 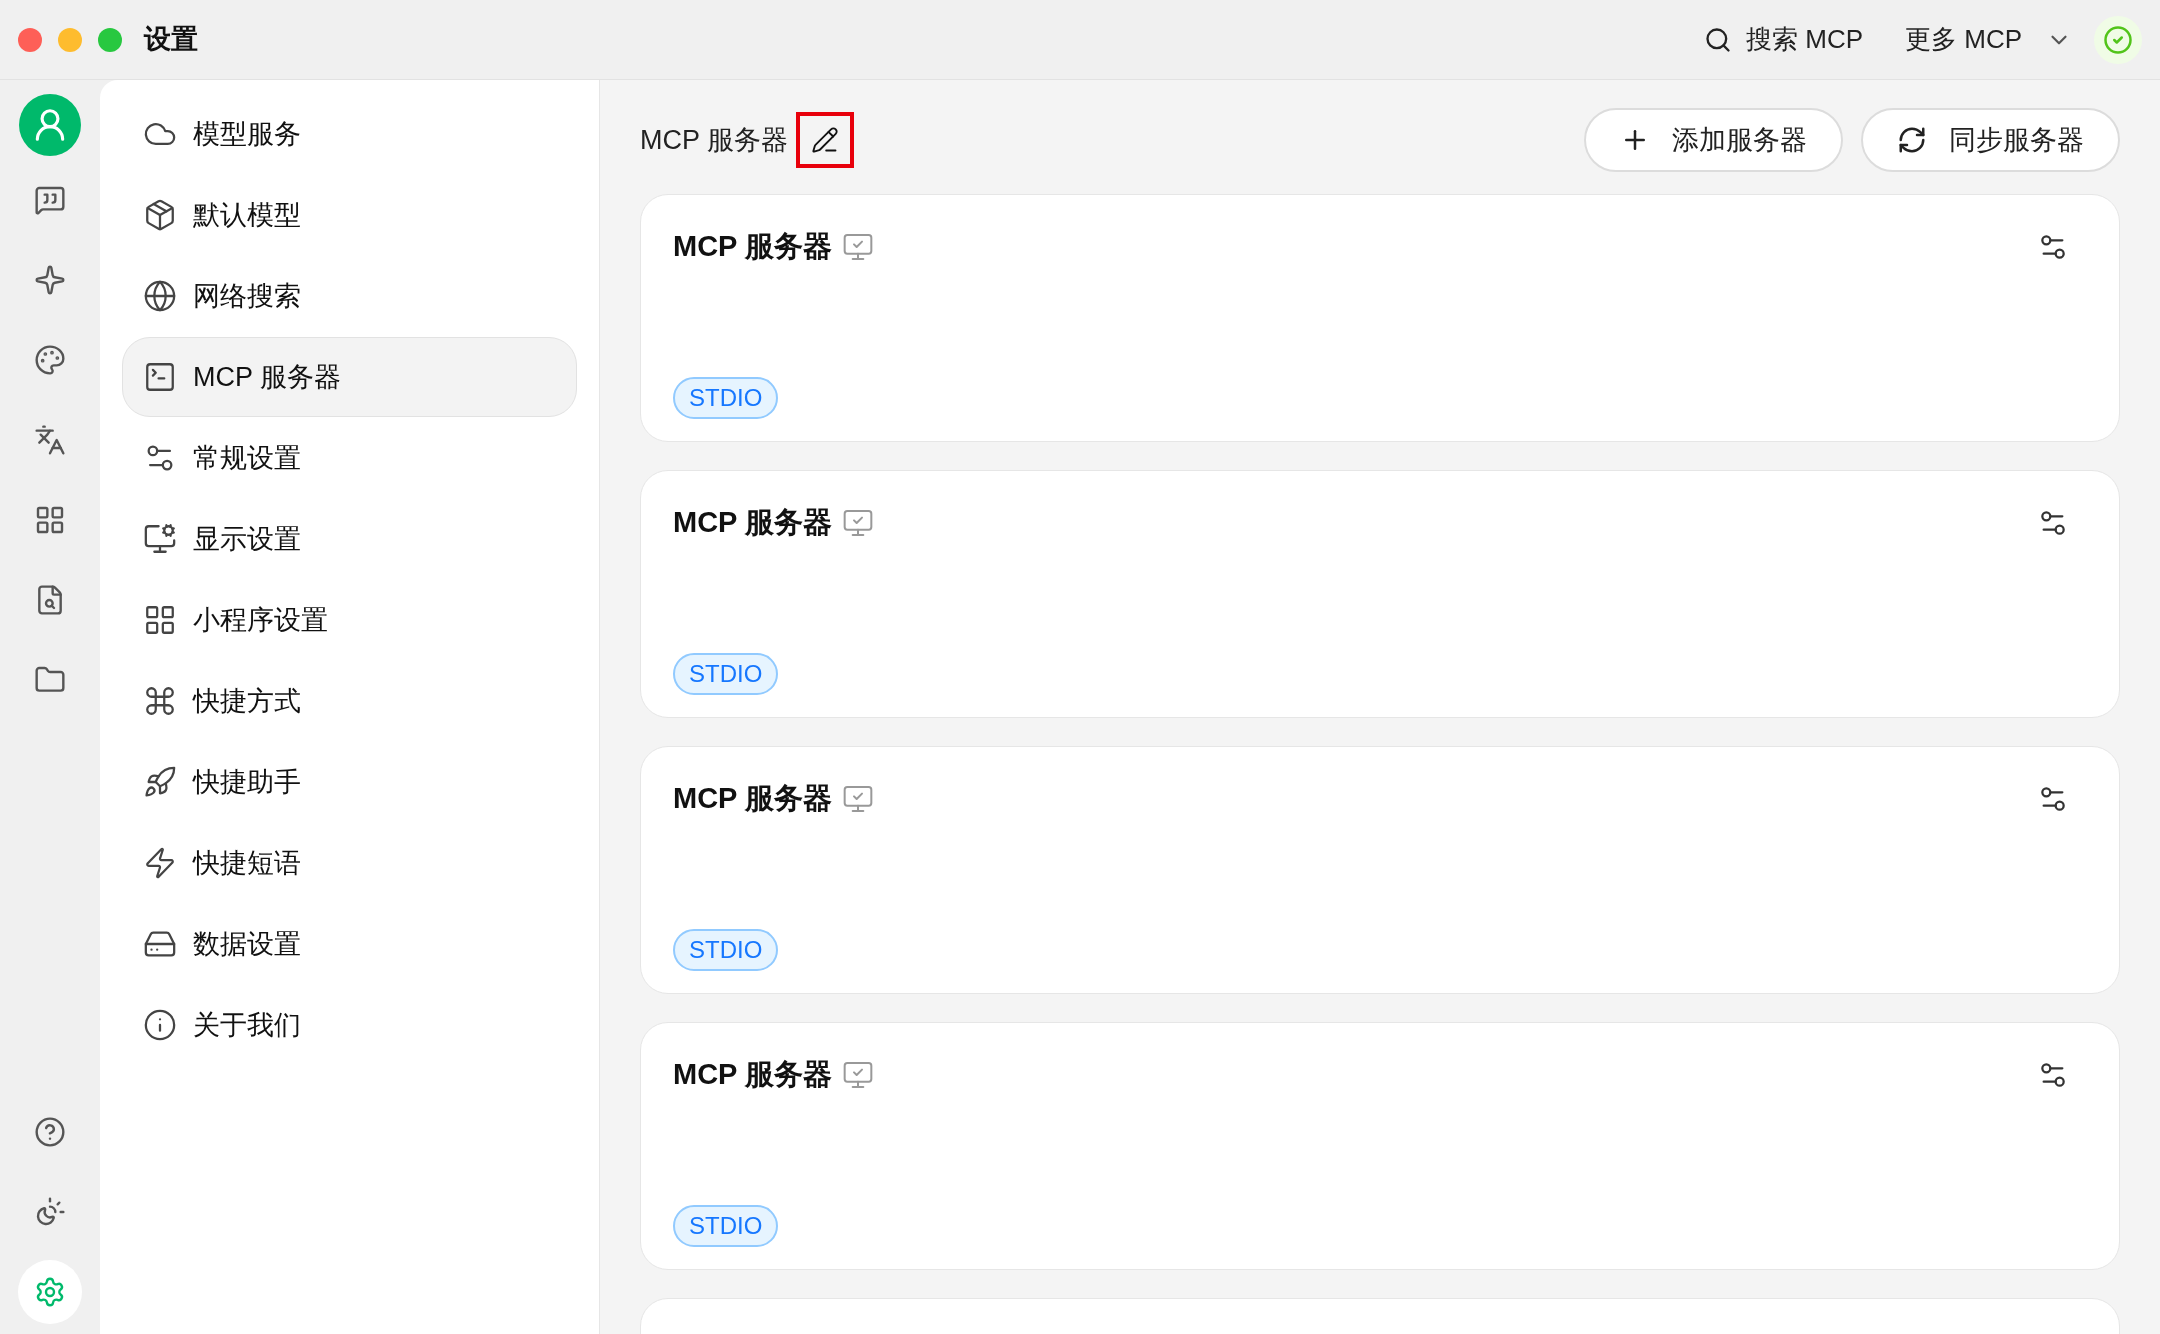 What do you see at coordinates (349, 782) in the screenshot?
I see `sidebar-item: 快捷助手` at bounding box center [349, 782].